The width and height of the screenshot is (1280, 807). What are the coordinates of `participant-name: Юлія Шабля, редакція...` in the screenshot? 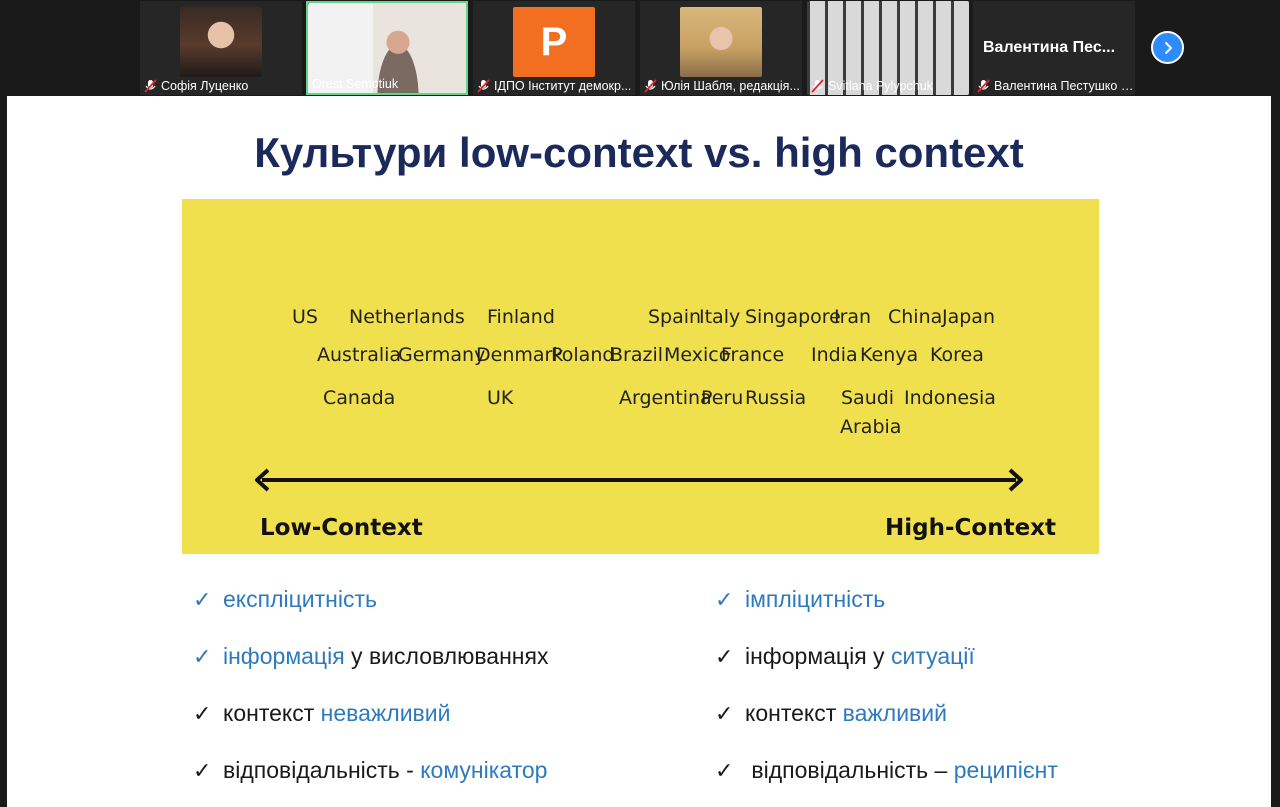 It's located at (730, 86).